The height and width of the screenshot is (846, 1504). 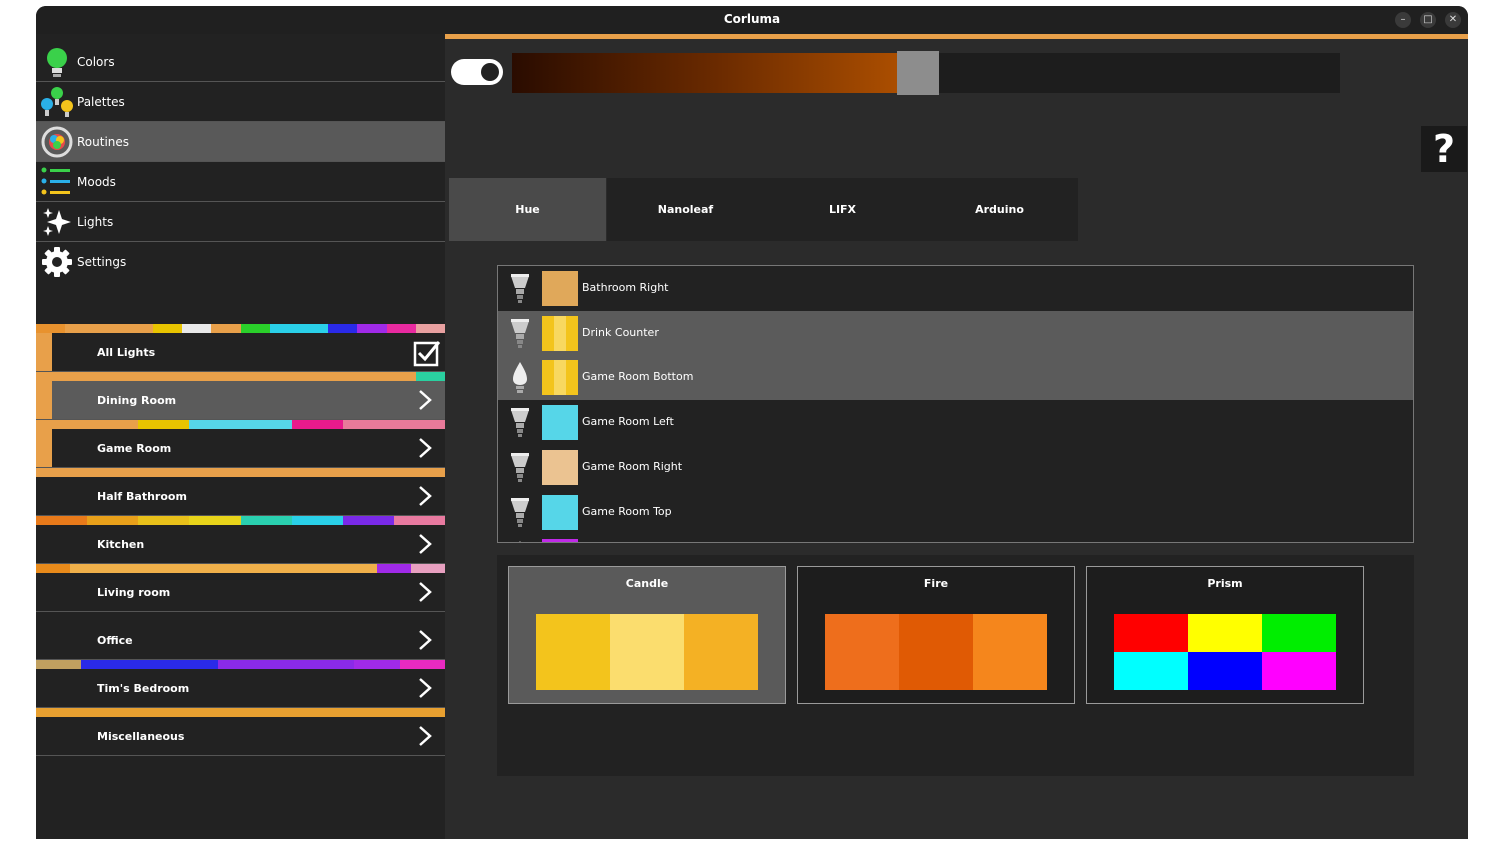 I want to click on light-row: Game Room Top, so click(x=955, y=512).